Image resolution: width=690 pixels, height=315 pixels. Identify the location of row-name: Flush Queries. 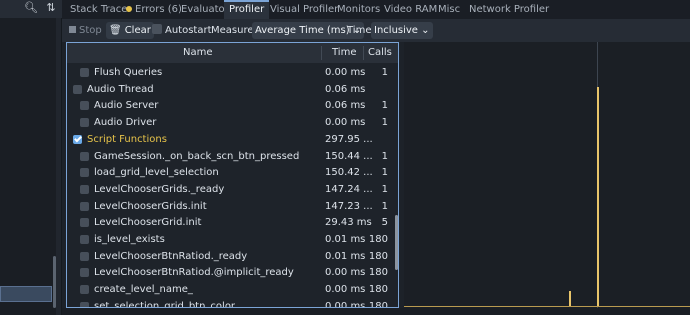
(128, 72).